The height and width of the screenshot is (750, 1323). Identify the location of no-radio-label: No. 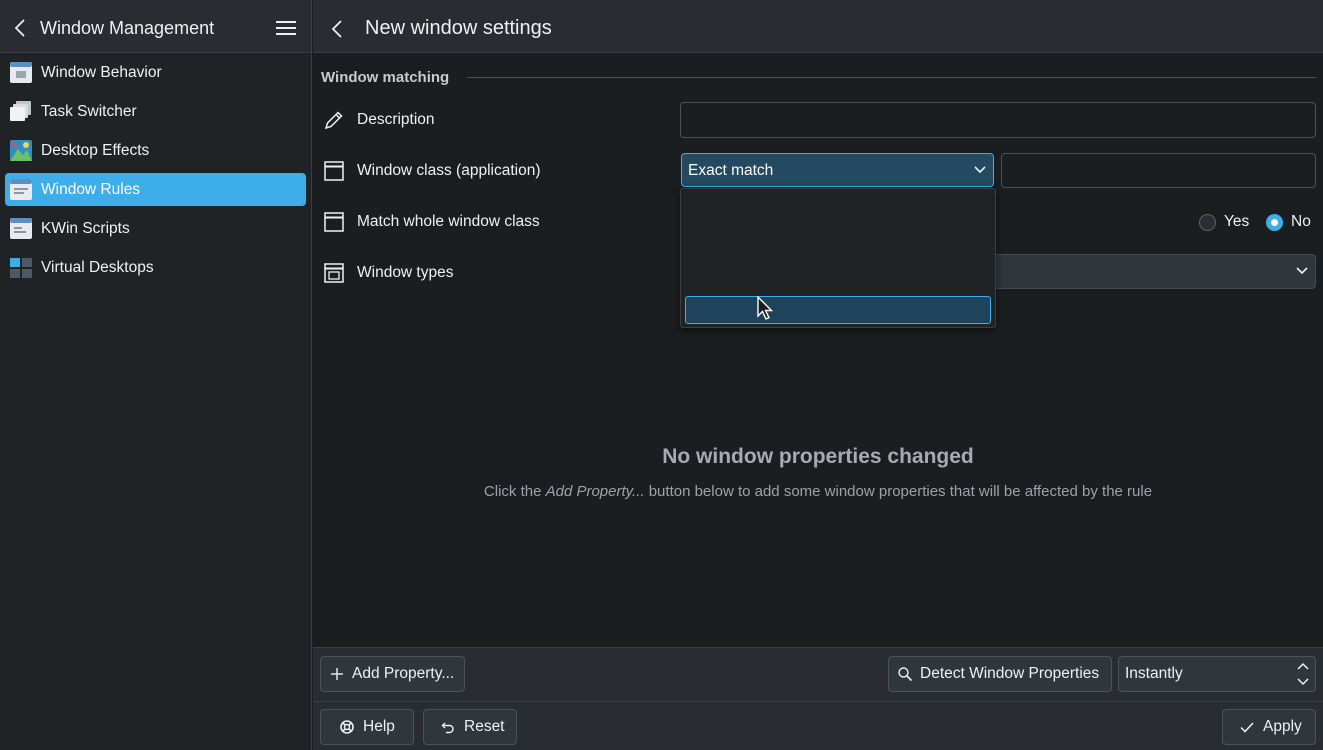
(1301, 222).